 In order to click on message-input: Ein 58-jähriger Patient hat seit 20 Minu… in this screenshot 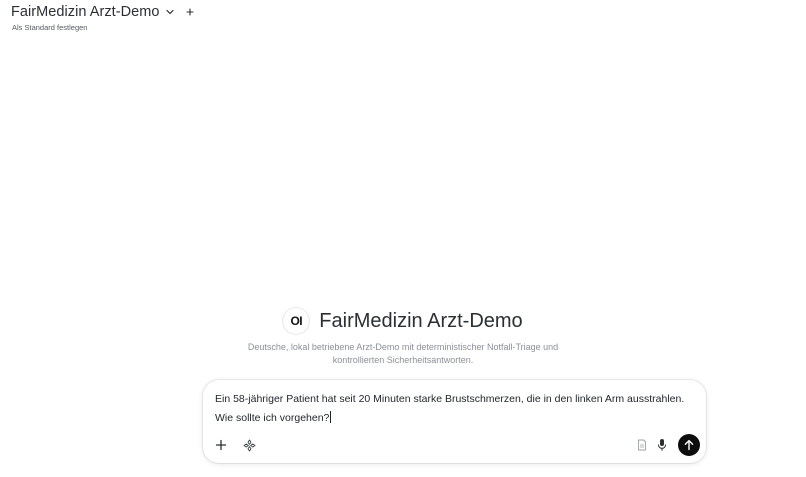, I will do `click(457, 409)`.